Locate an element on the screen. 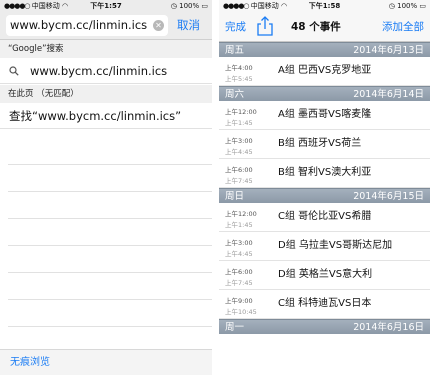 The image size is (430, 375). day-weekday: 周六 is located at coordinates (235, 94).